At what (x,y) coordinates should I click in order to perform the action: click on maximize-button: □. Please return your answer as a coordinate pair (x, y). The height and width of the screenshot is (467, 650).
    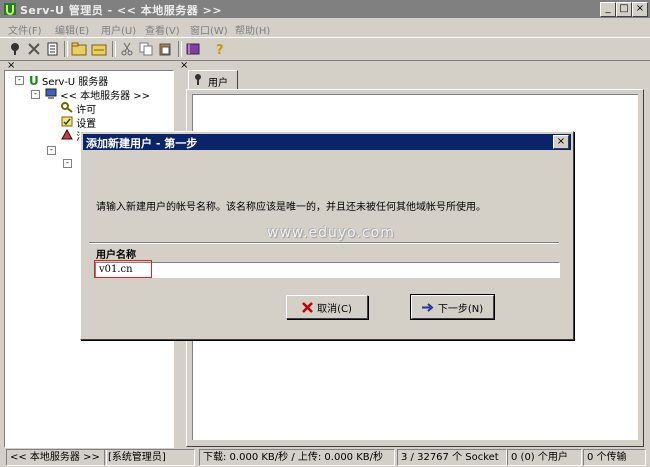
    Looking at the image, I should click on (624, 9).